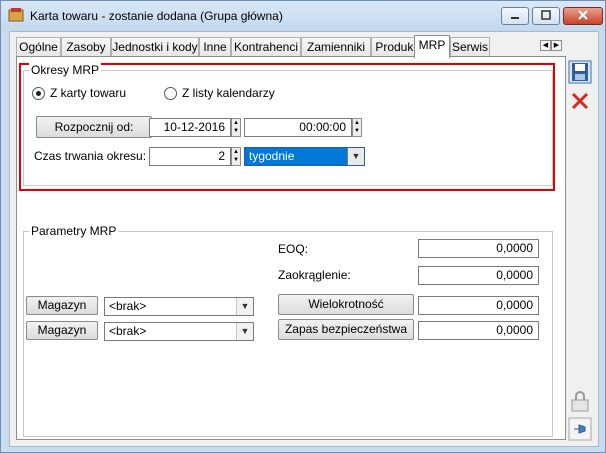 This screenshot has width=606, height=453. What do you see at coordinates (266, 47) in the screenshot?
I see `tab-kontrahenci: Kontrahenci` at bounding box center [266, 47].